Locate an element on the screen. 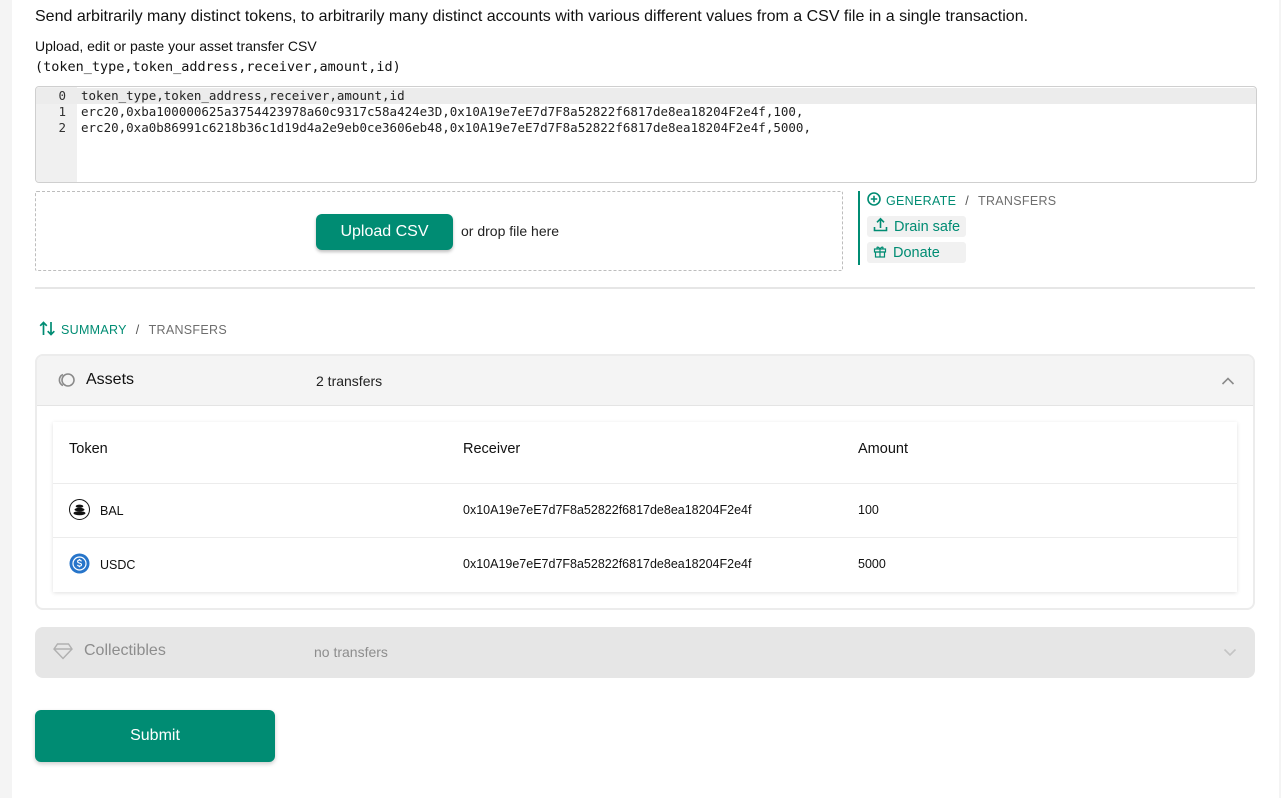 The height and width of the screenshot is (798, 1281). drain-safe-button: Drain safe is located at coordinates (916, 226).